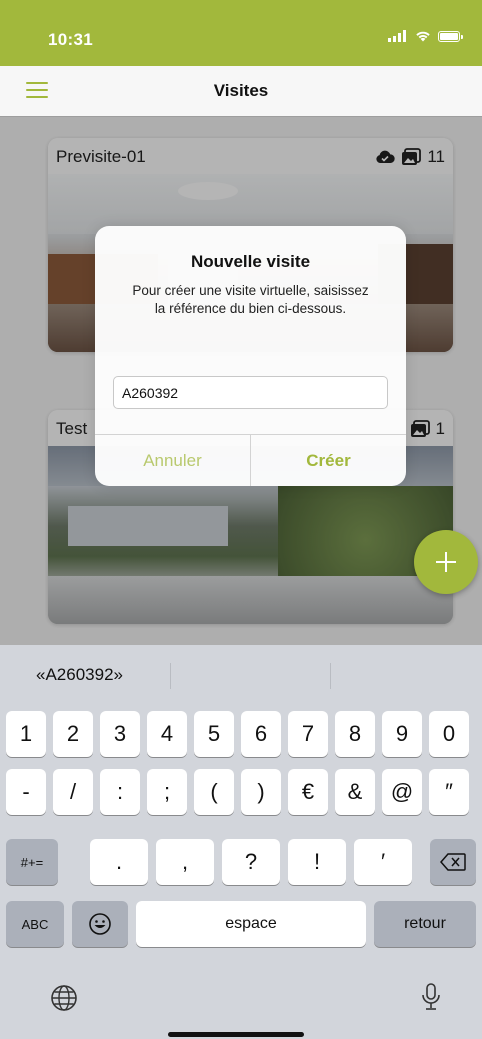 The height and width of the screenshot is (1039, 482). Describe the element at coordinates (308, 734) in the screenshot. I see `key: 7` at that location.